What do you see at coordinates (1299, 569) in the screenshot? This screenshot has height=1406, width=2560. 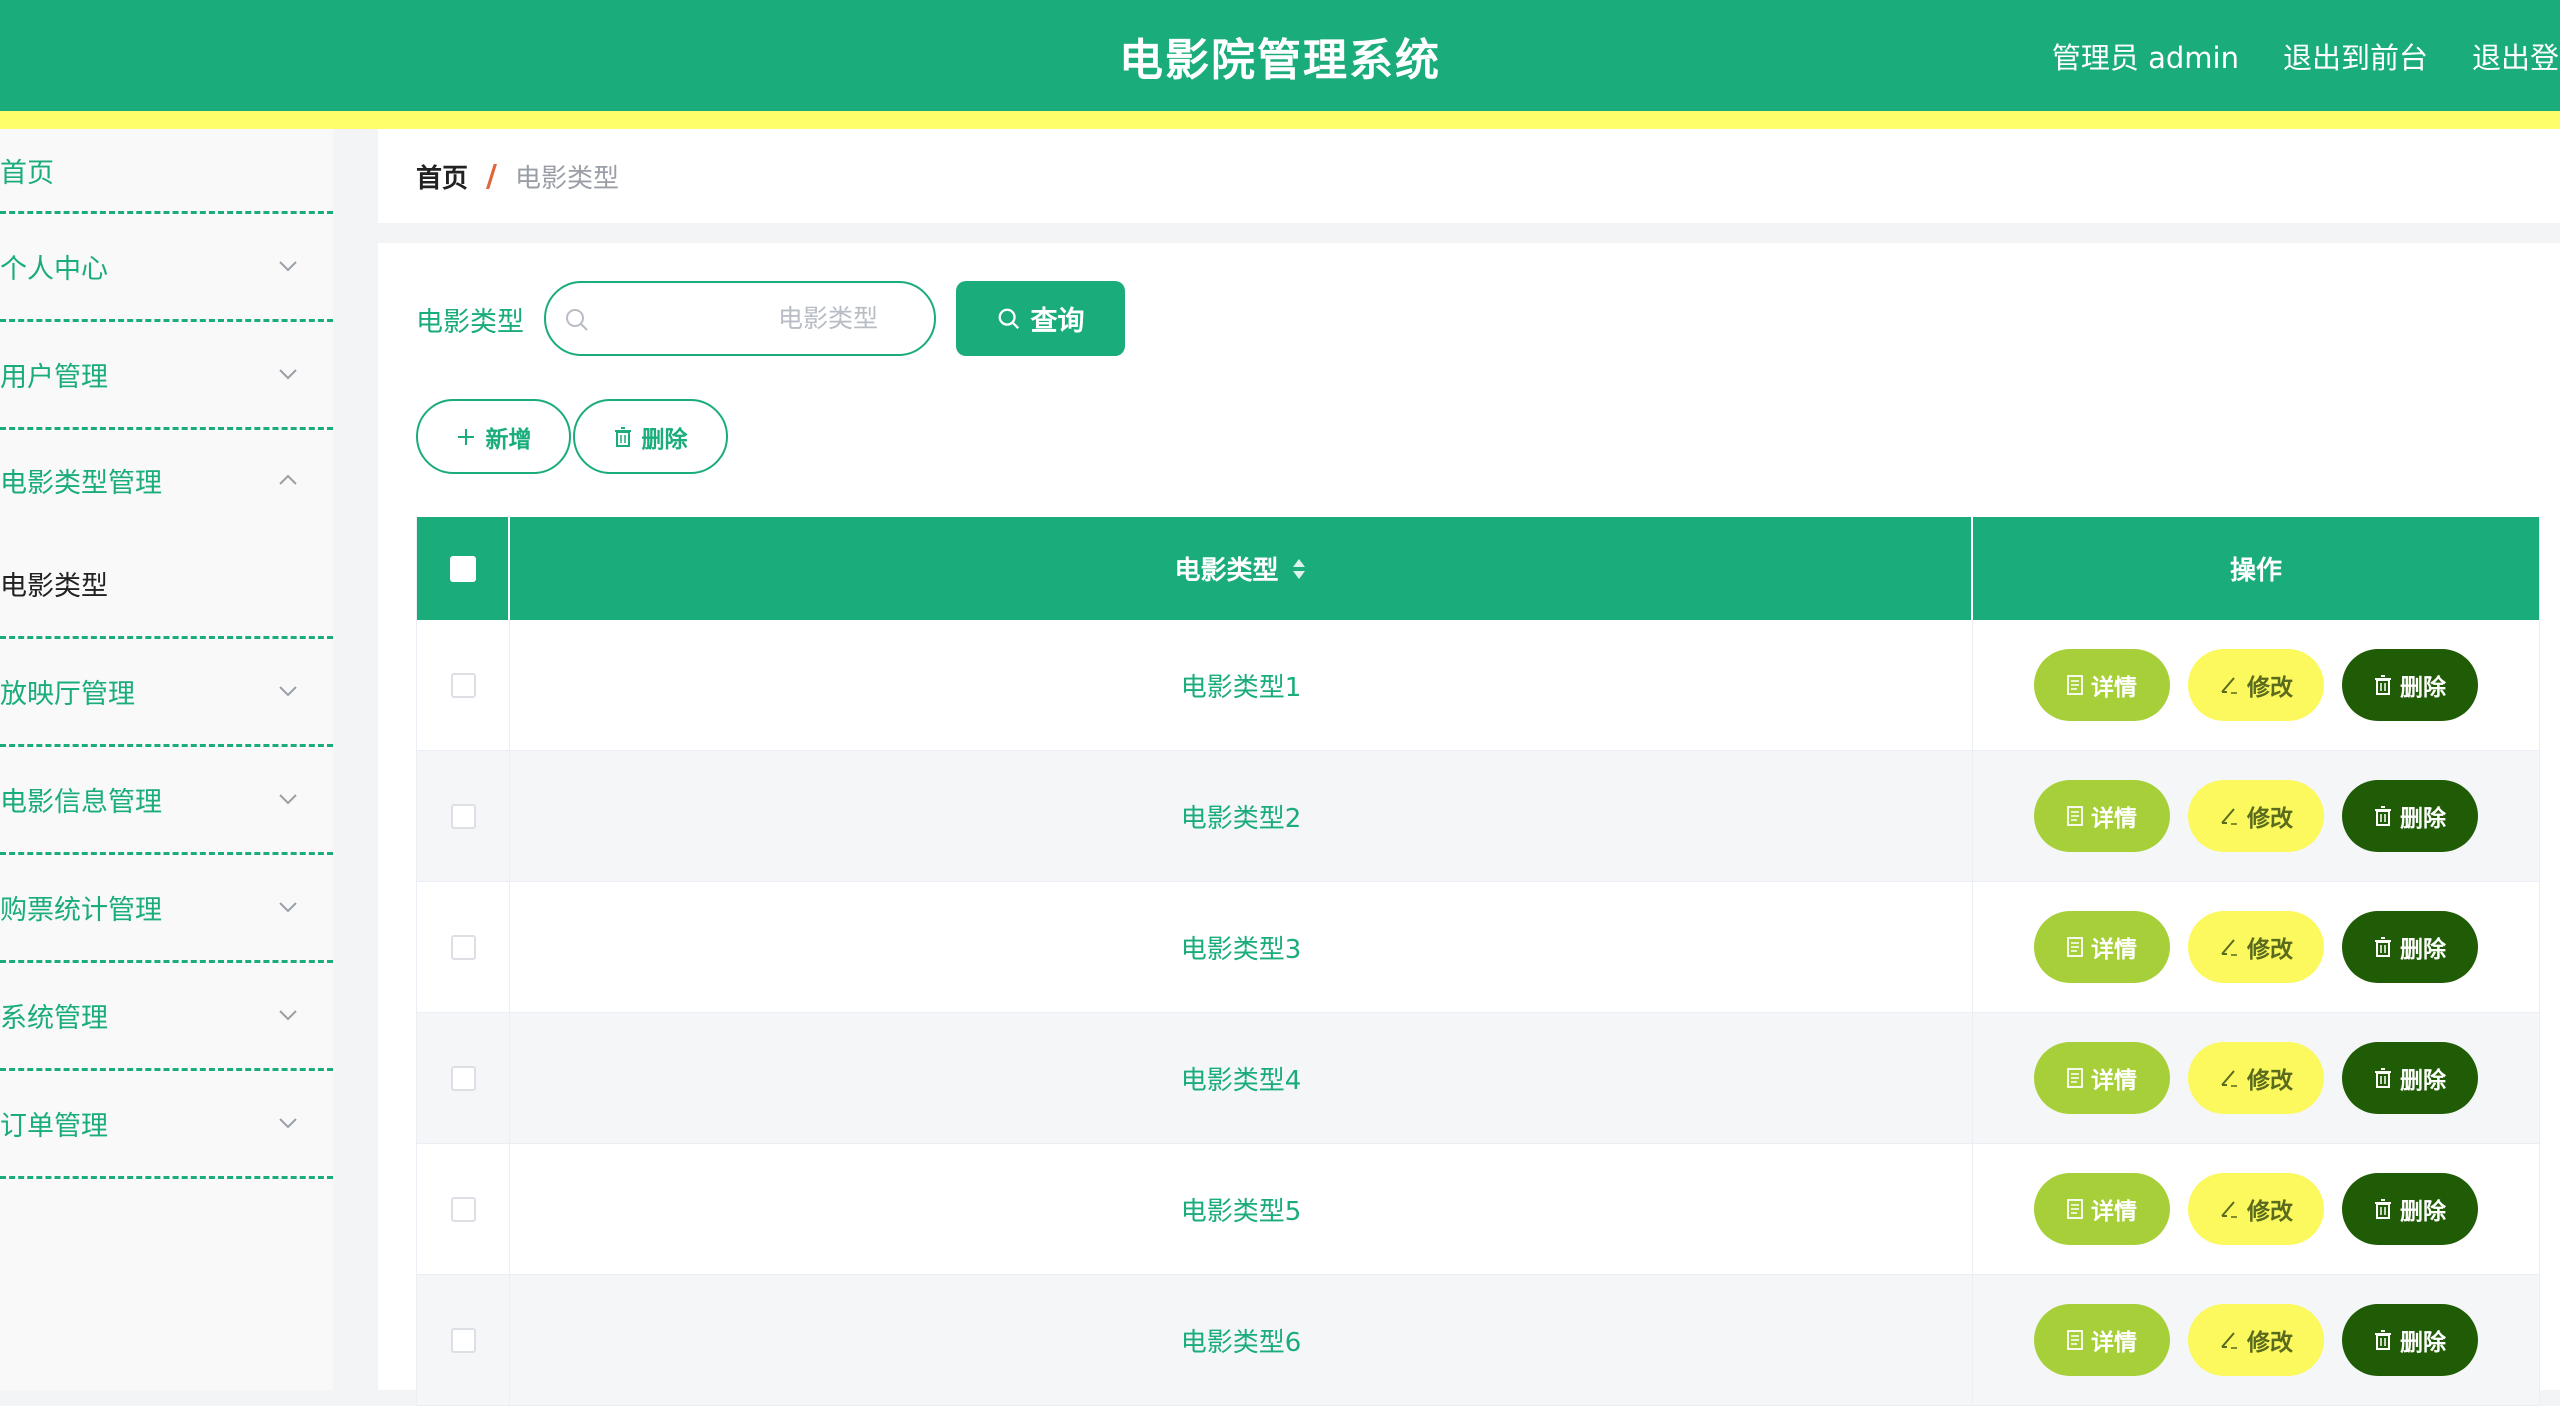 I see `sort-icon` at bounding box center [1299, 569].